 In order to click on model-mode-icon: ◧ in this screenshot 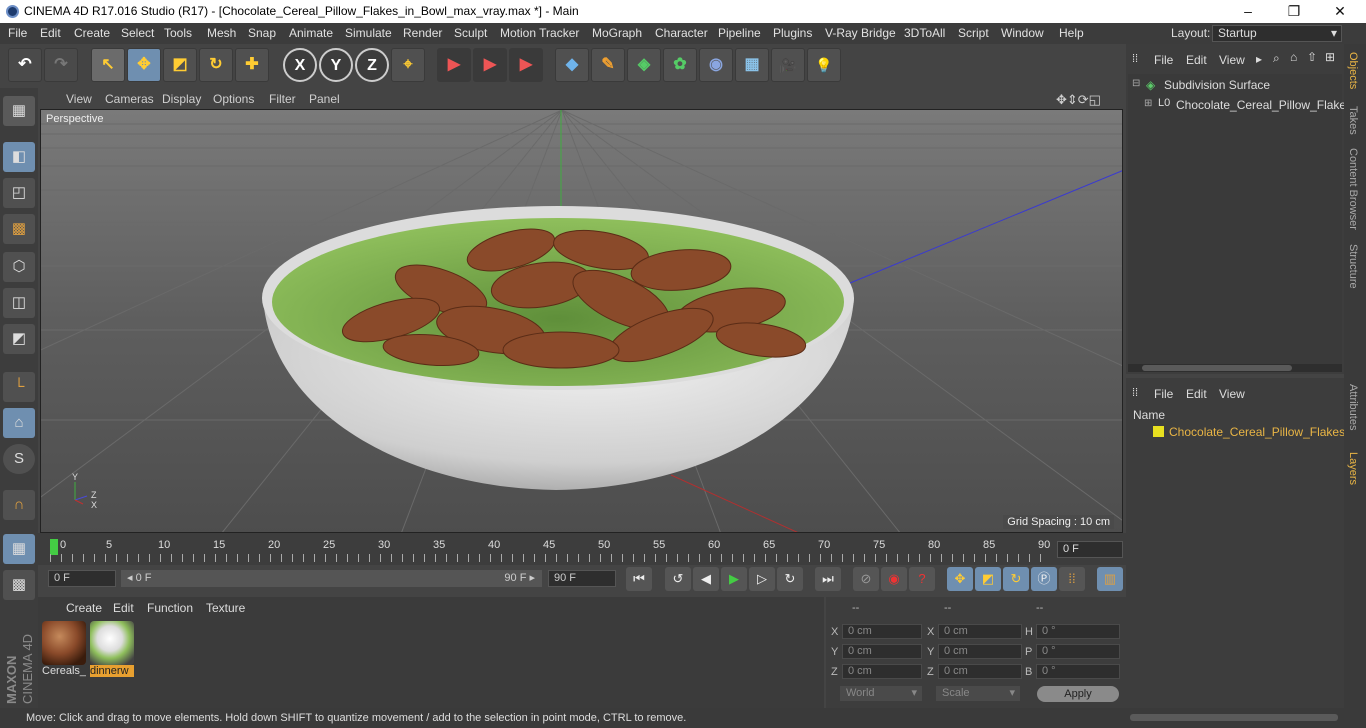, I will do `click(19, 157)`.